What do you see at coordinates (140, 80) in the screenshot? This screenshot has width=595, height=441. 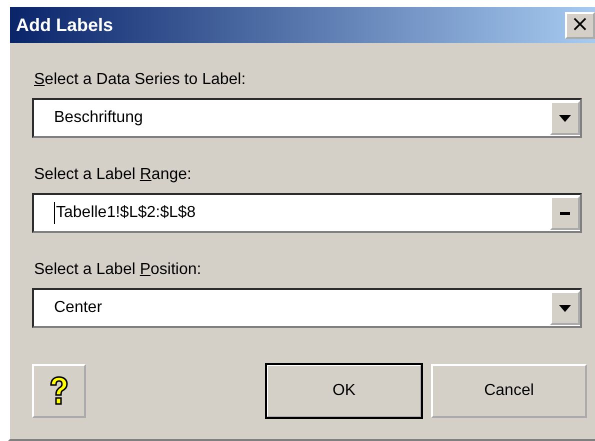 I see `field-label: Select a Data Series to Label:` at bounding box center [140, 80].